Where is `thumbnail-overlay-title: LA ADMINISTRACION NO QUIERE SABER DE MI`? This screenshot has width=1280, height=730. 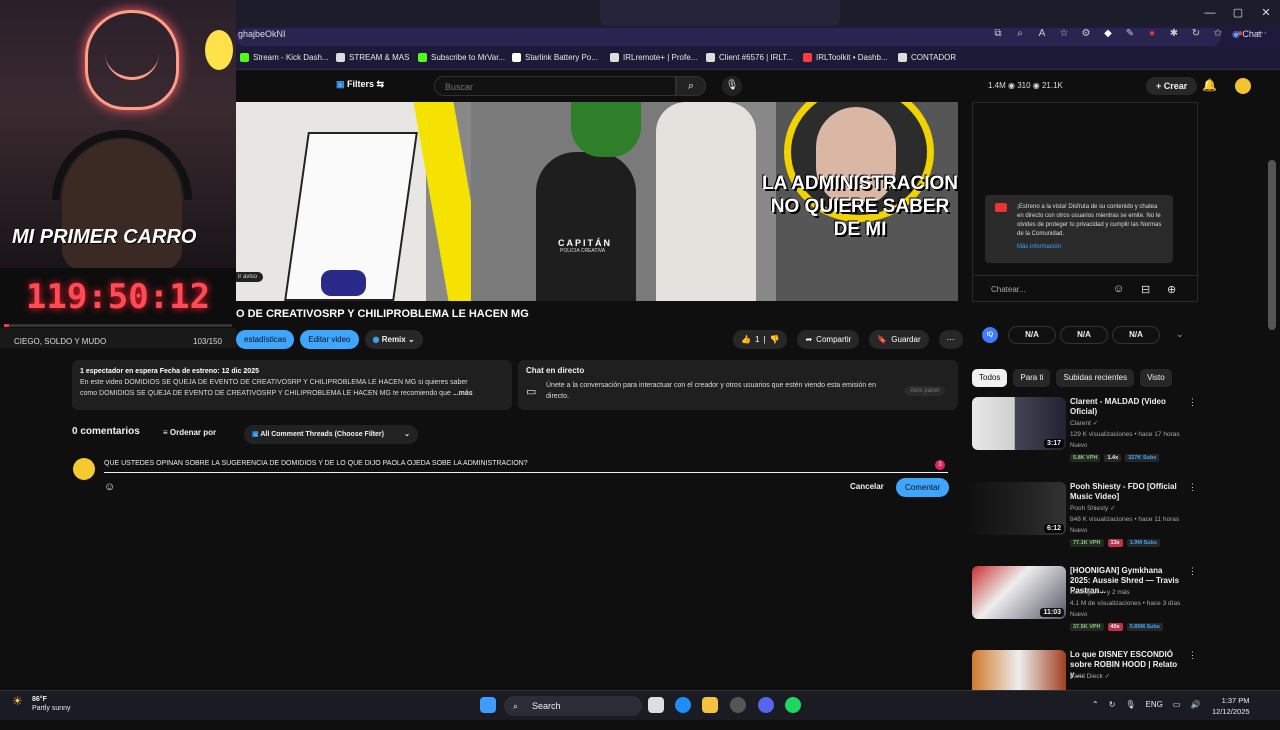
thumbnail-overlay-title: LA ADMINISTRACION NO QUIERE SABER DE MI is located at coordinates (860, 206).